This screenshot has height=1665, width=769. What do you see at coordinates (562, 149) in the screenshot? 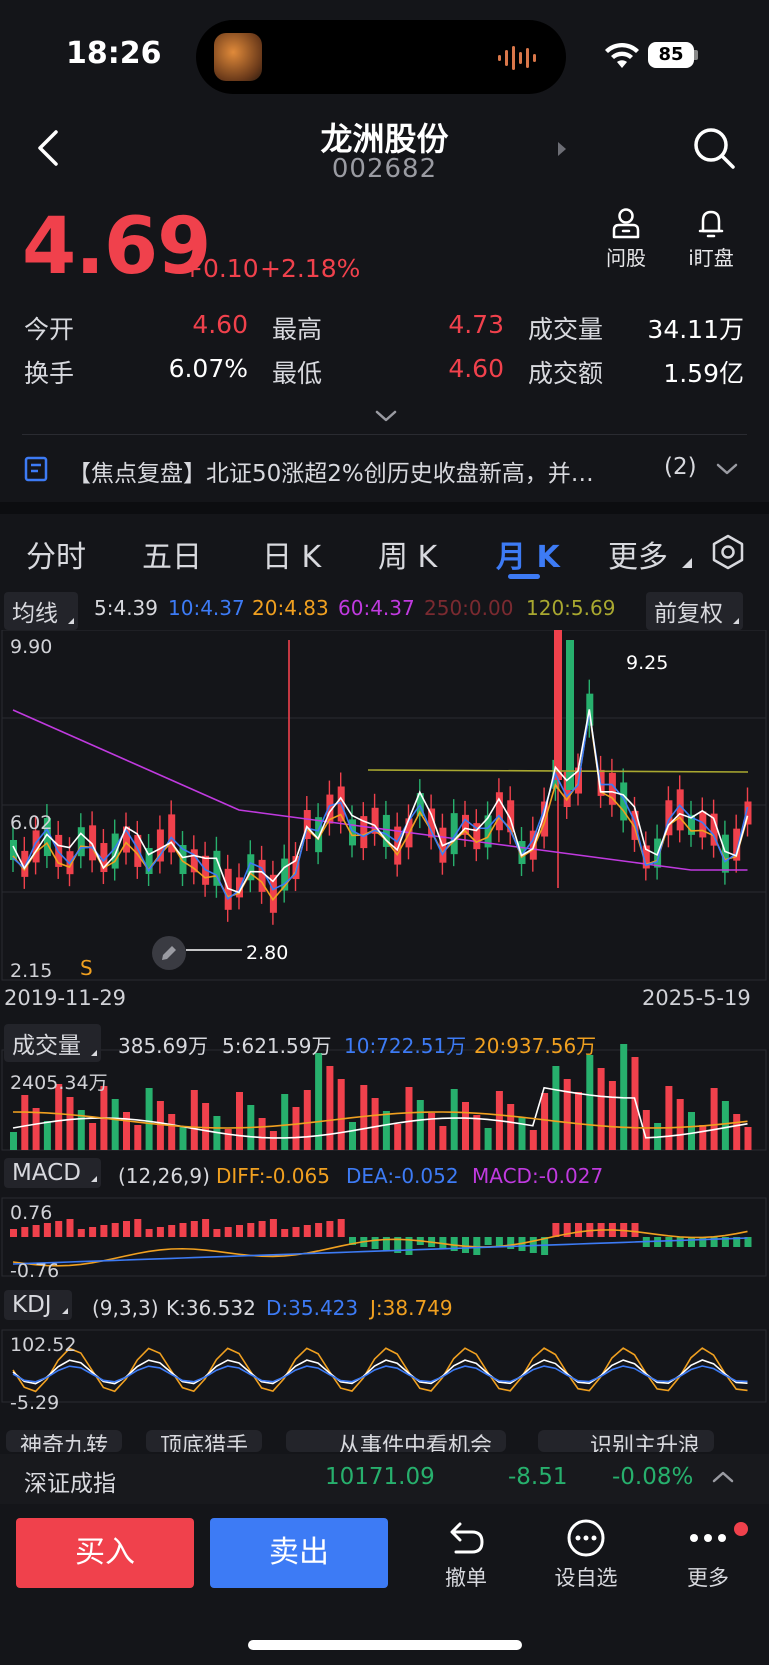
I see `next-stock-icon` at bounding box center [562, 149].